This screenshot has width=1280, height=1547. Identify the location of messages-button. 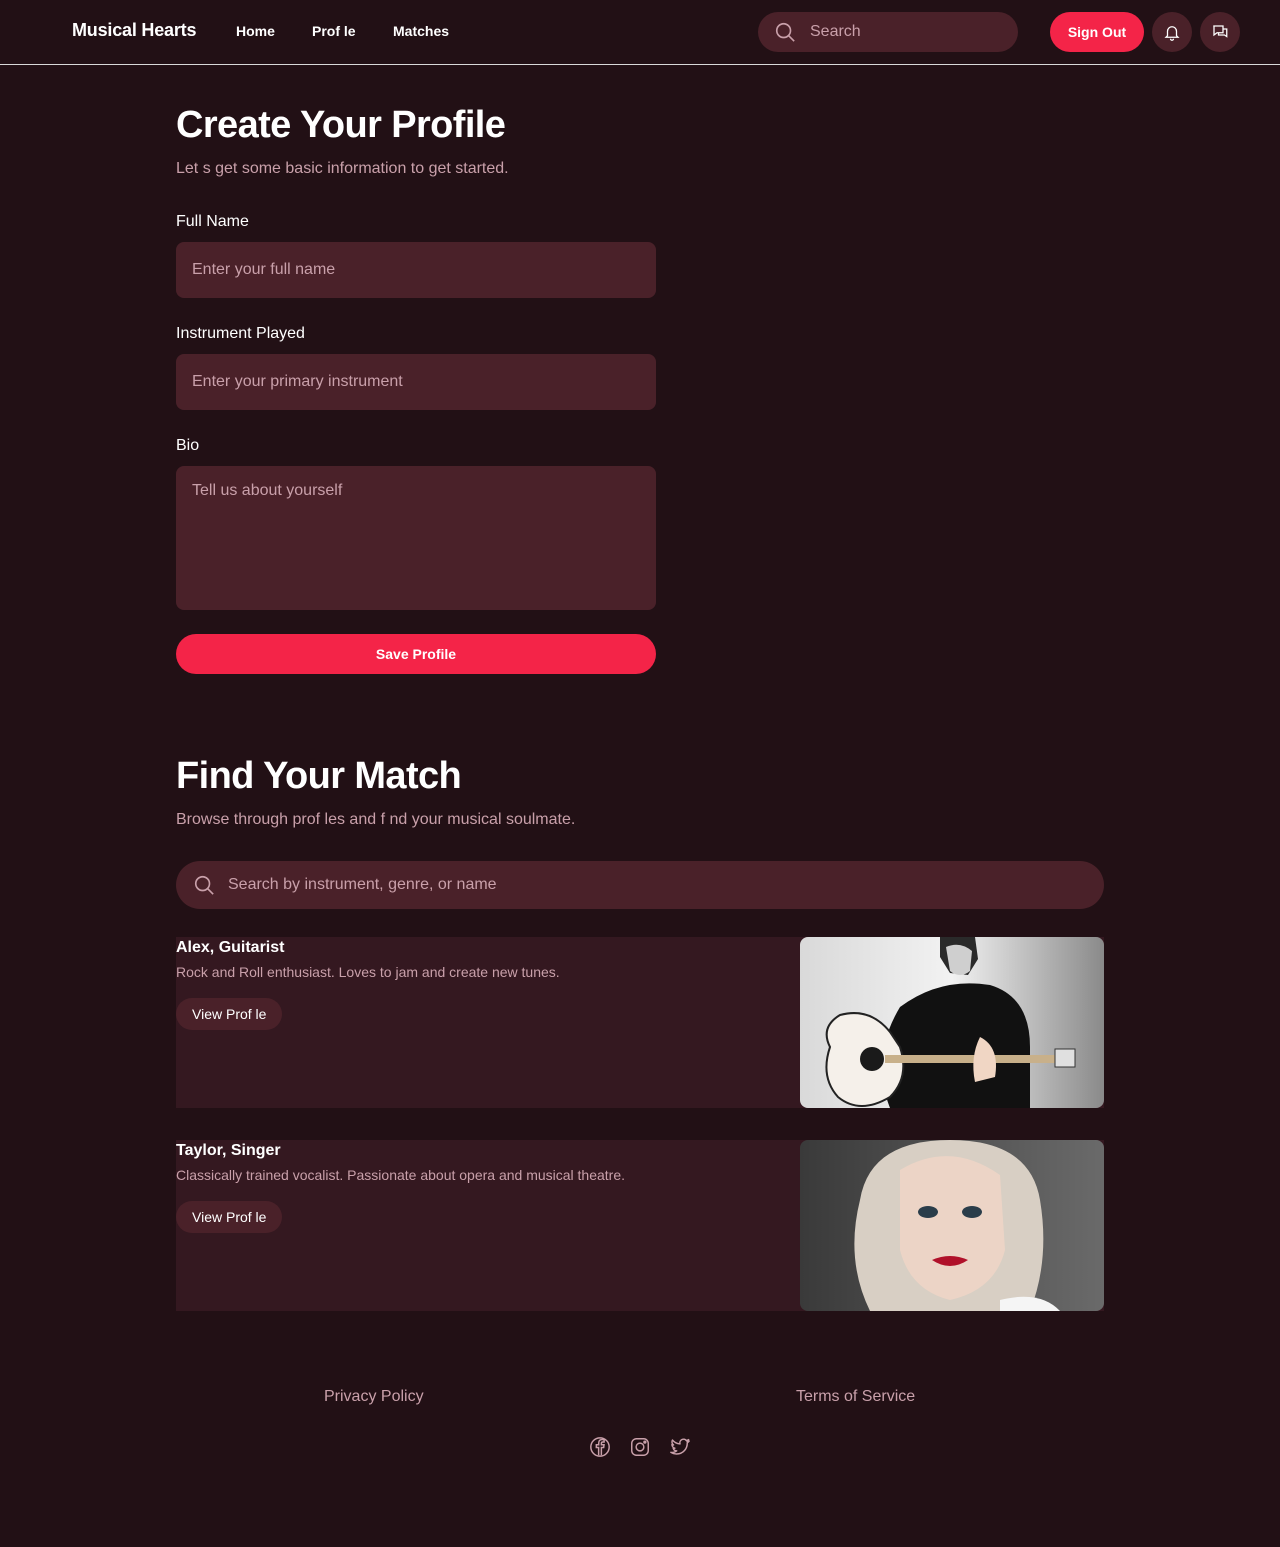
(1220, 32).